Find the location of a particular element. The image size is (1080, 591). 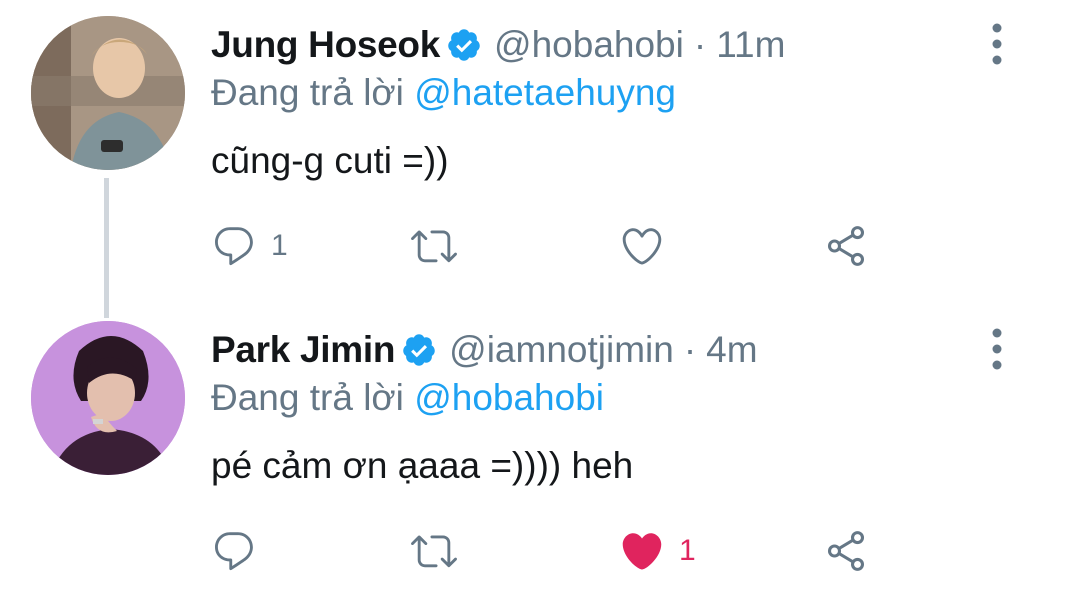

tweet-header: Jung Hoseok @hobahobi · 11m is located at coordinates (498, 45).